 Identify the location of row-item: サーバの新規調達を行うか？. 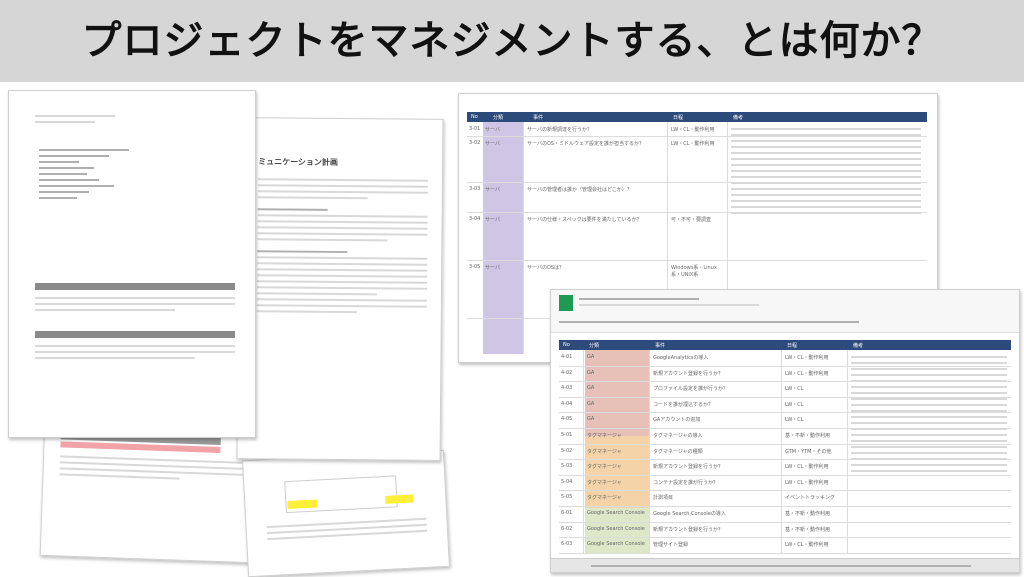
(559, 130).